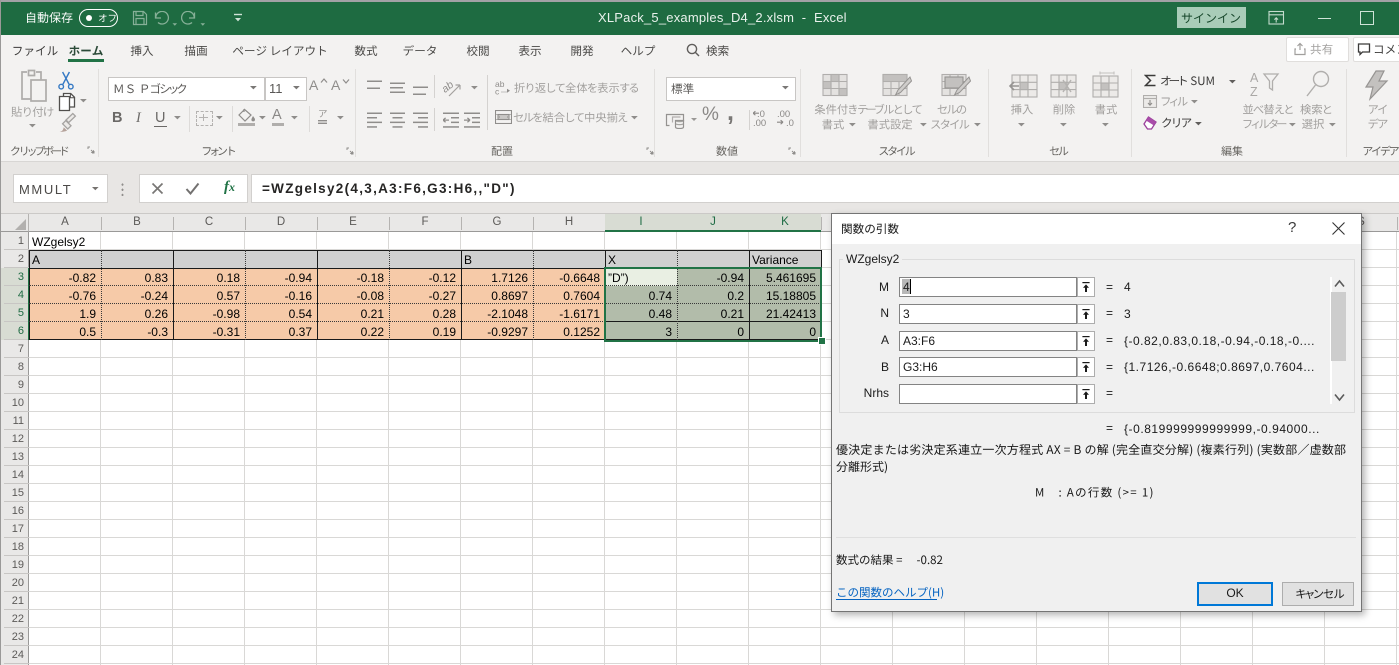 The image size is (1399, 665). I want to click on svg-text: A, so click(1254, 78).